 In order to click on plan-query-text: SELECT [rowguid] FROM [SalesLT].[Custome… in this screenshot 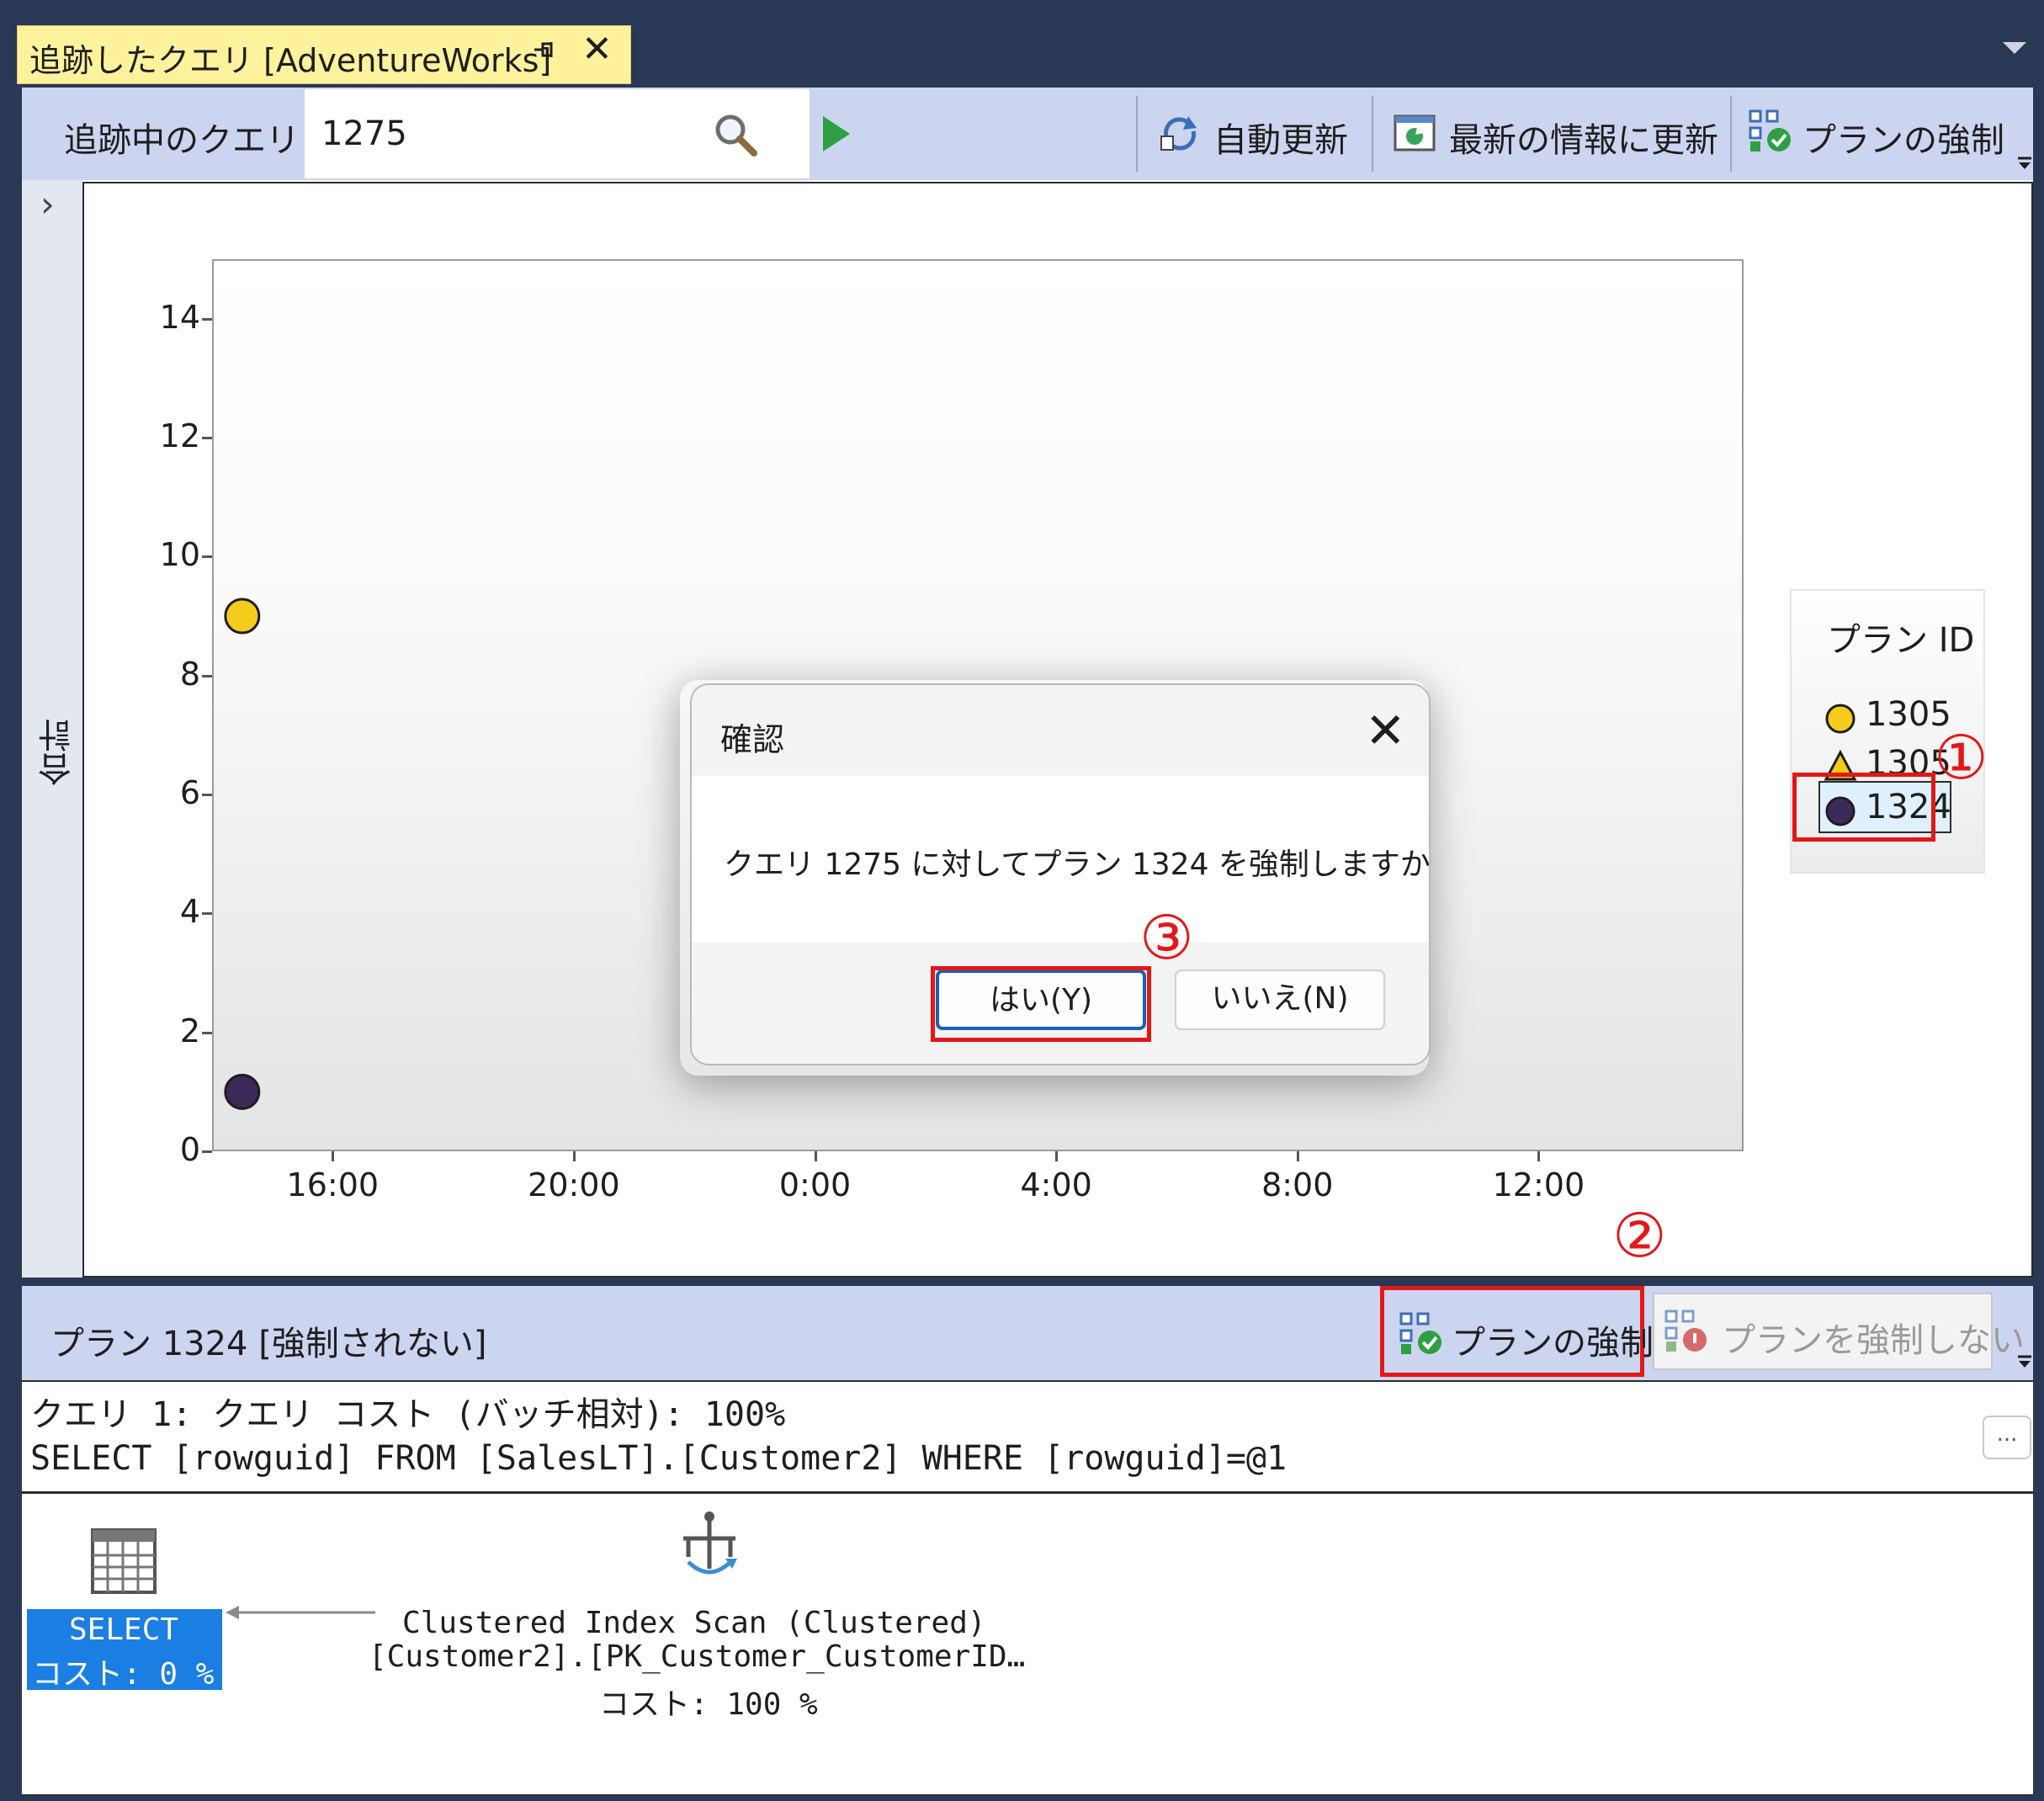, I will do `click(658, 1458)`.